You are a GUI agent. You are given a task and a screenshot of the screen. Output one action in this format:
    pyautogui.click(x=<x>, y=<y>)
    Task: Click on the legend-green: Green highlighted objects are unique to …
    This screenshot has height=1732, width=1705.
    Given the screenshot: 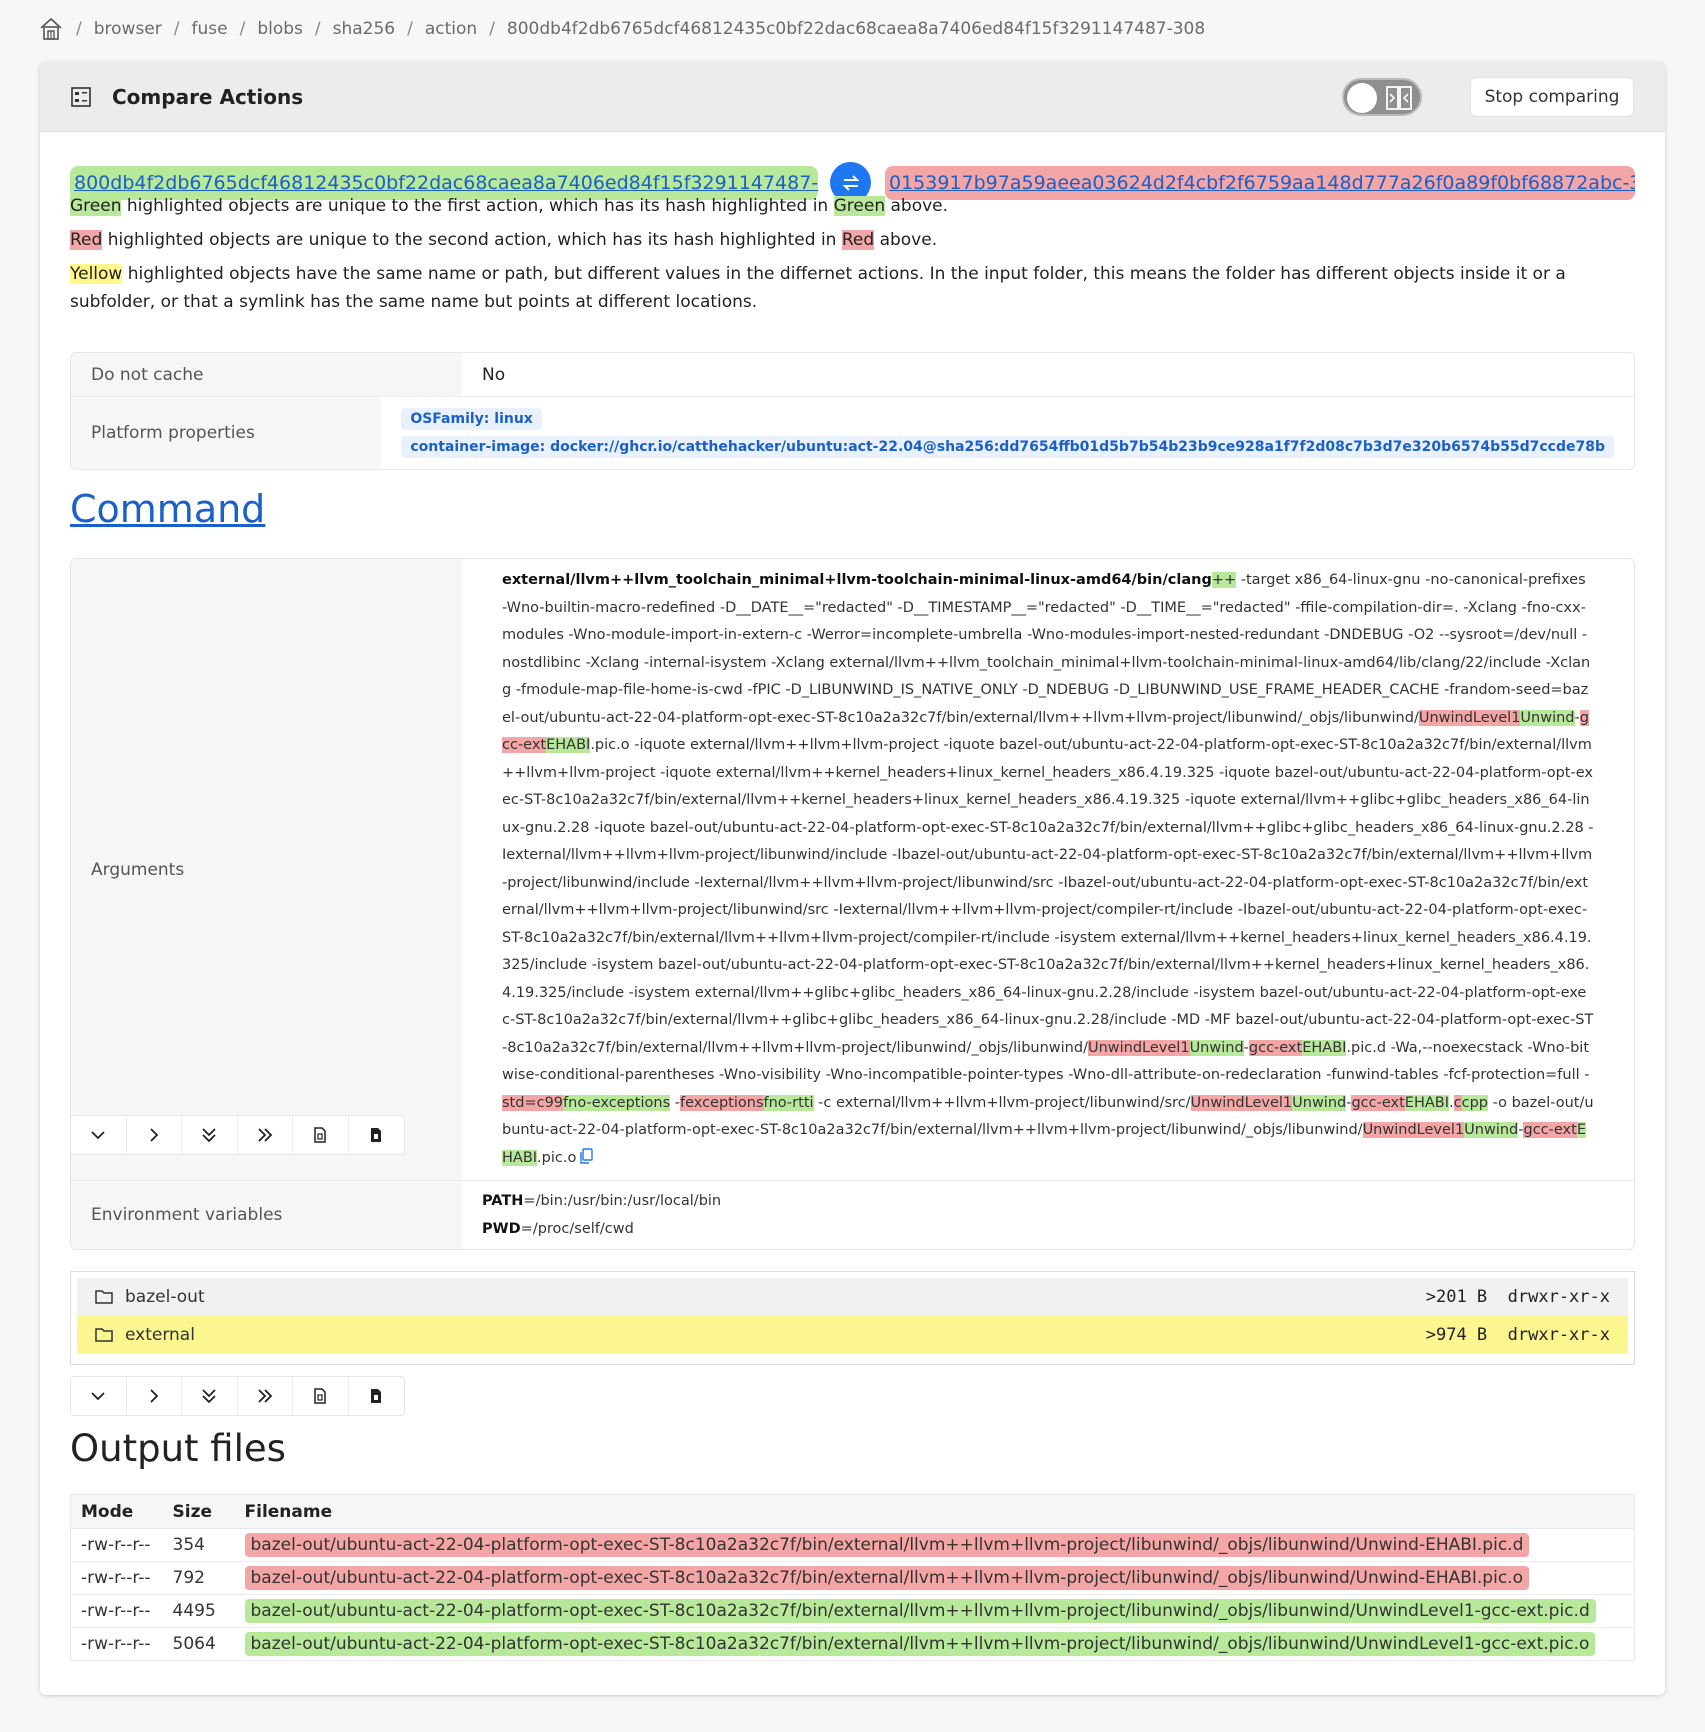 What is the action you would take?
    pyautogui.click(x=852, y=206)
    